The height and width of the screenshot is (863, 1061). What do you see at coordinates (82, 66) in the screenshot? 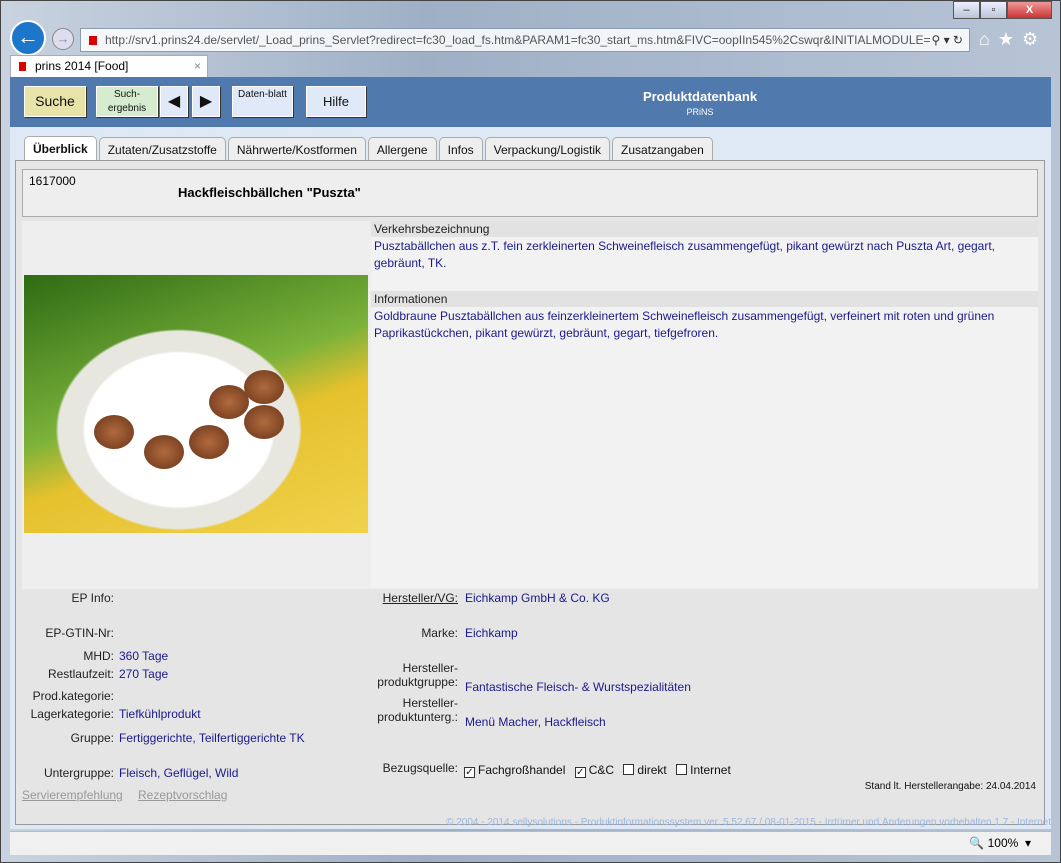
I see `tab-title: prins 2014 [Food]` at bounding box center [82, 66].